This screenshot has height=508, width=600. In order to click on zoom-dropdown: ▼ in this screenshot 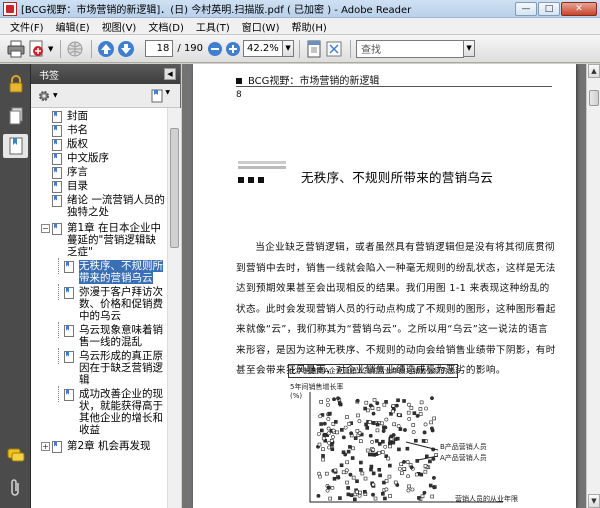, I will do `click(289, 48)`.